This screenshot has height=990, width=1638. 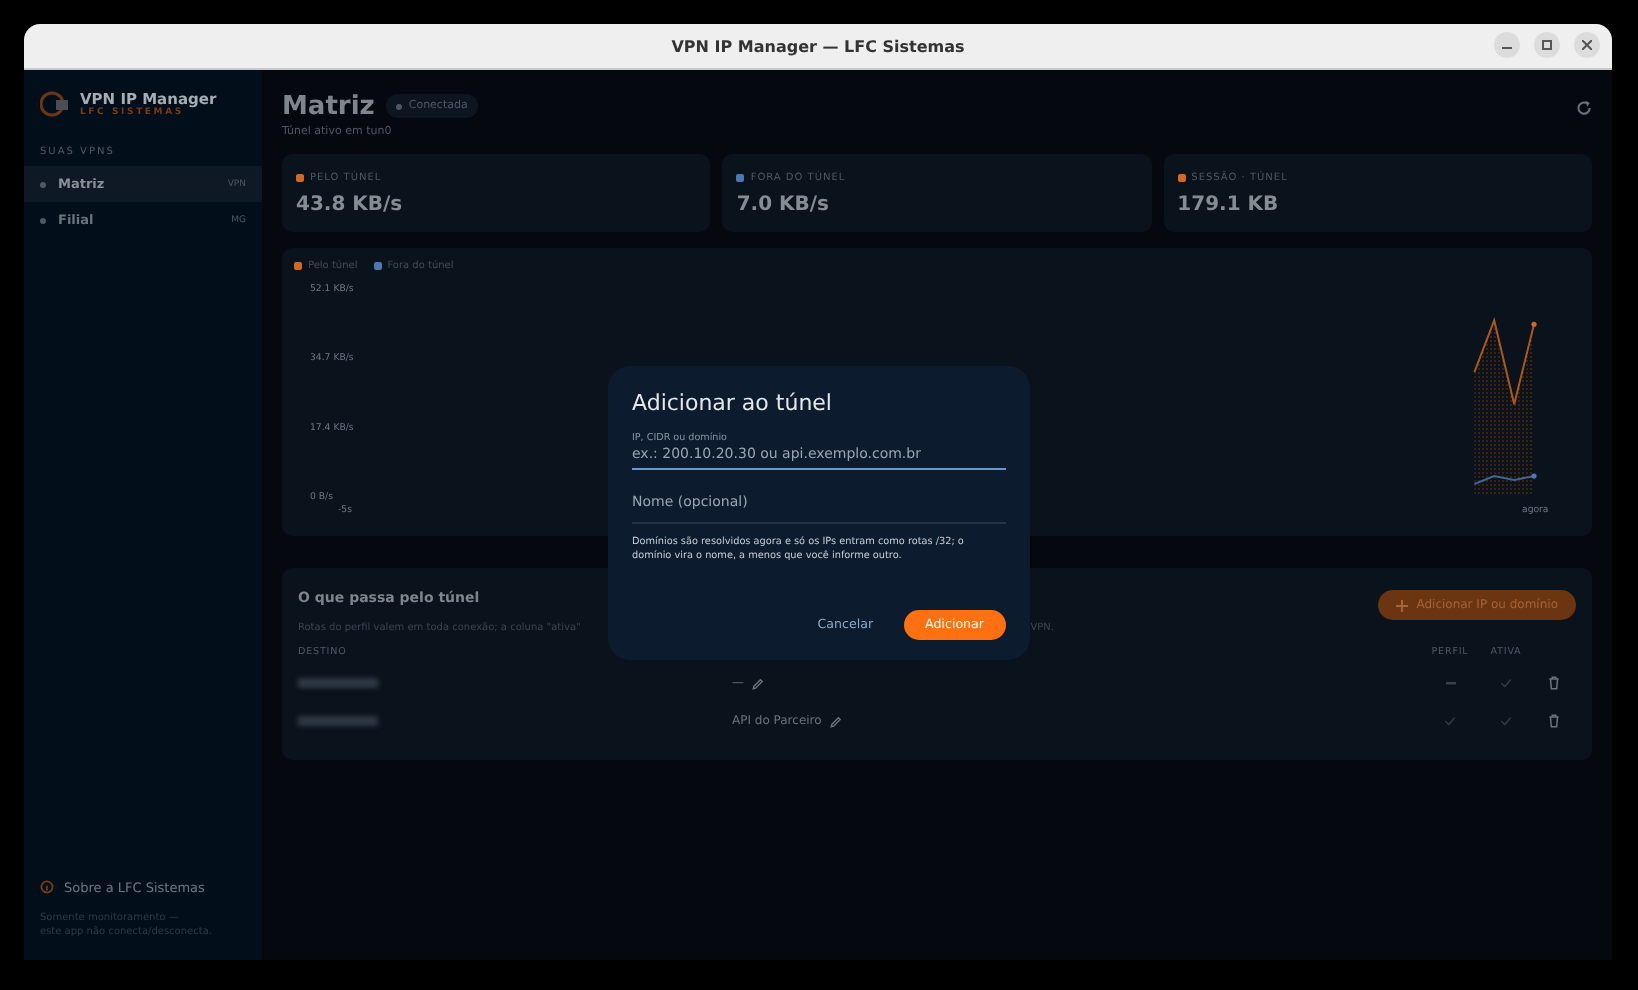 I want to click on maximize-button, so click(x=1547, y=45).